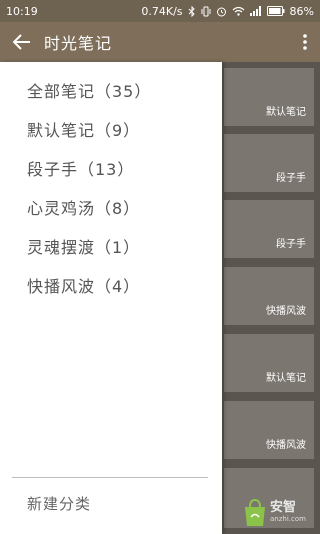 The image size is (320, 534). I want to click on status-bar: 10:19 0.74K/s 86%, so click(160, 11).